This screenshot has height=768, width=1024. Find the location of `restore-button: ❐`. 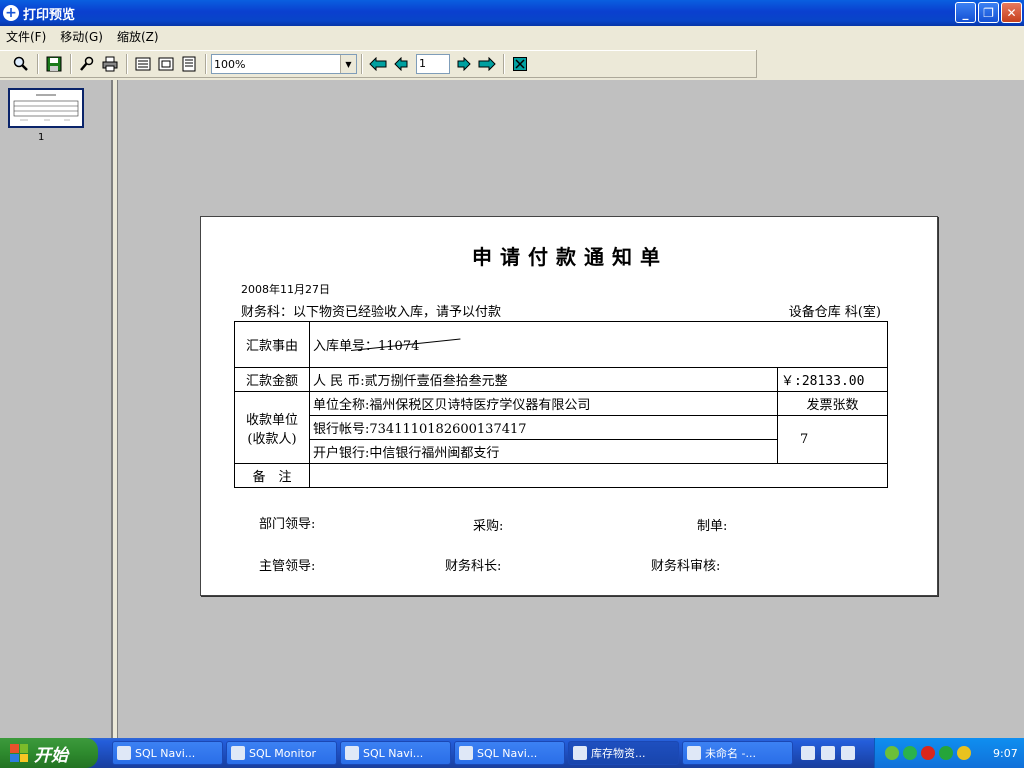

restore-button: ❐ is located at coordinates (988, 12).